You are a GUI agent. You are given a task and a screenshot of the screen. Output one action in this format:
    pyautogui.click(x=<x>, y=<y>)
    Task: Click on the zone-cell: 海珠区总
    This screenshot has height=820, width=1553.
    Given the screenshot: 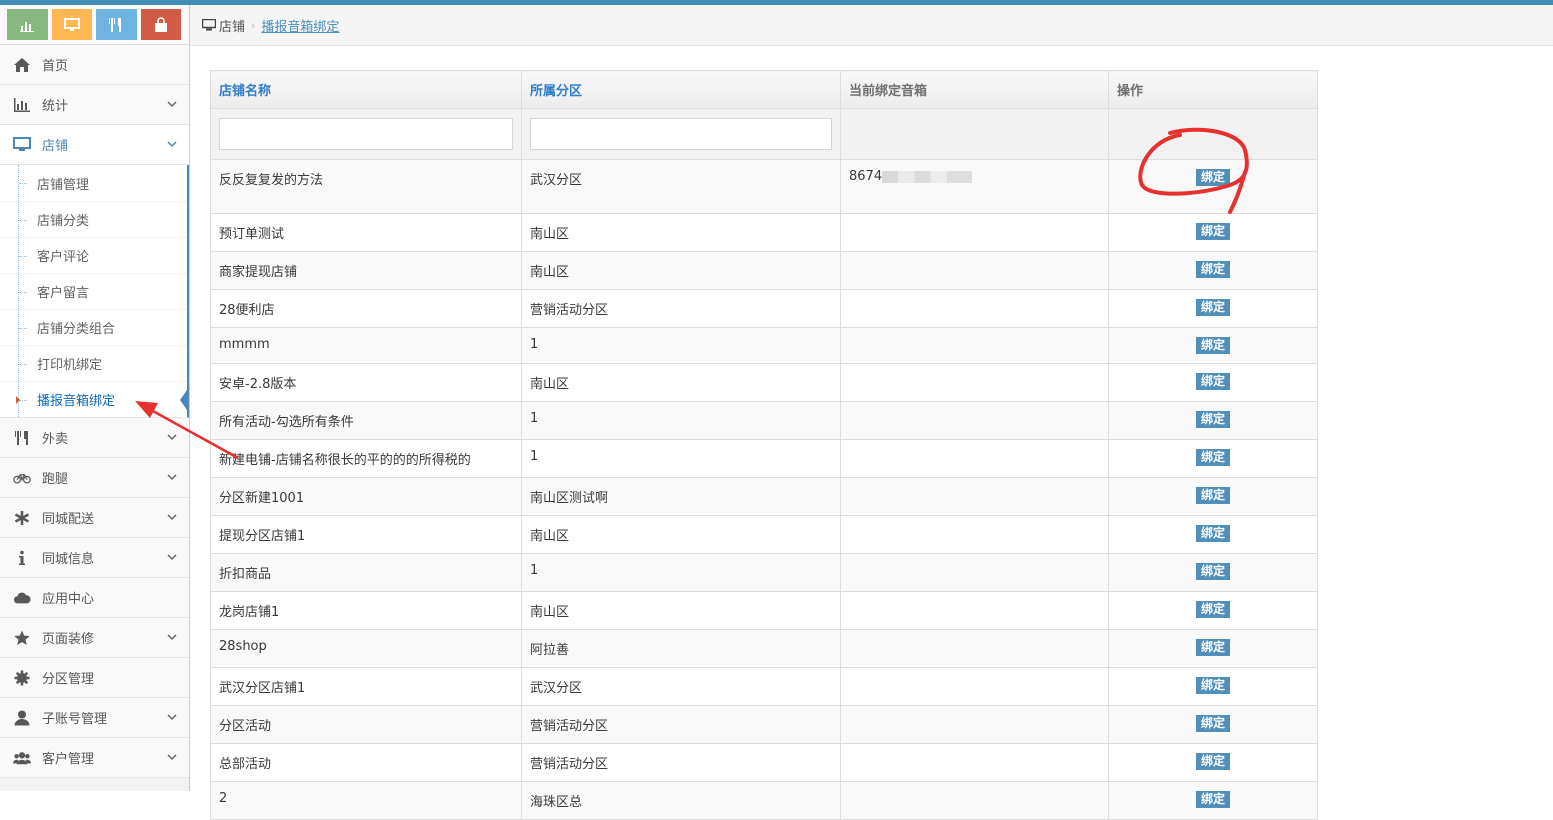 What is the action you would take?
    pyautogui.click(x=681, y=800)
    